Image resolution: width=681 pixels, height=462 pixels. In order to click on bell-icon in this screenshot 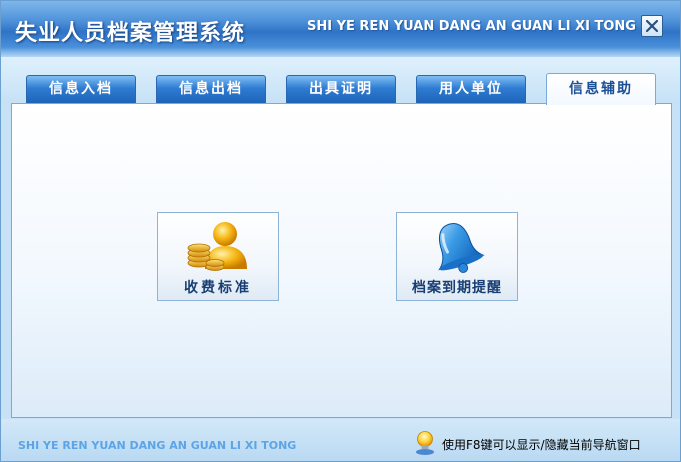, I will do `click(461, 248)`.